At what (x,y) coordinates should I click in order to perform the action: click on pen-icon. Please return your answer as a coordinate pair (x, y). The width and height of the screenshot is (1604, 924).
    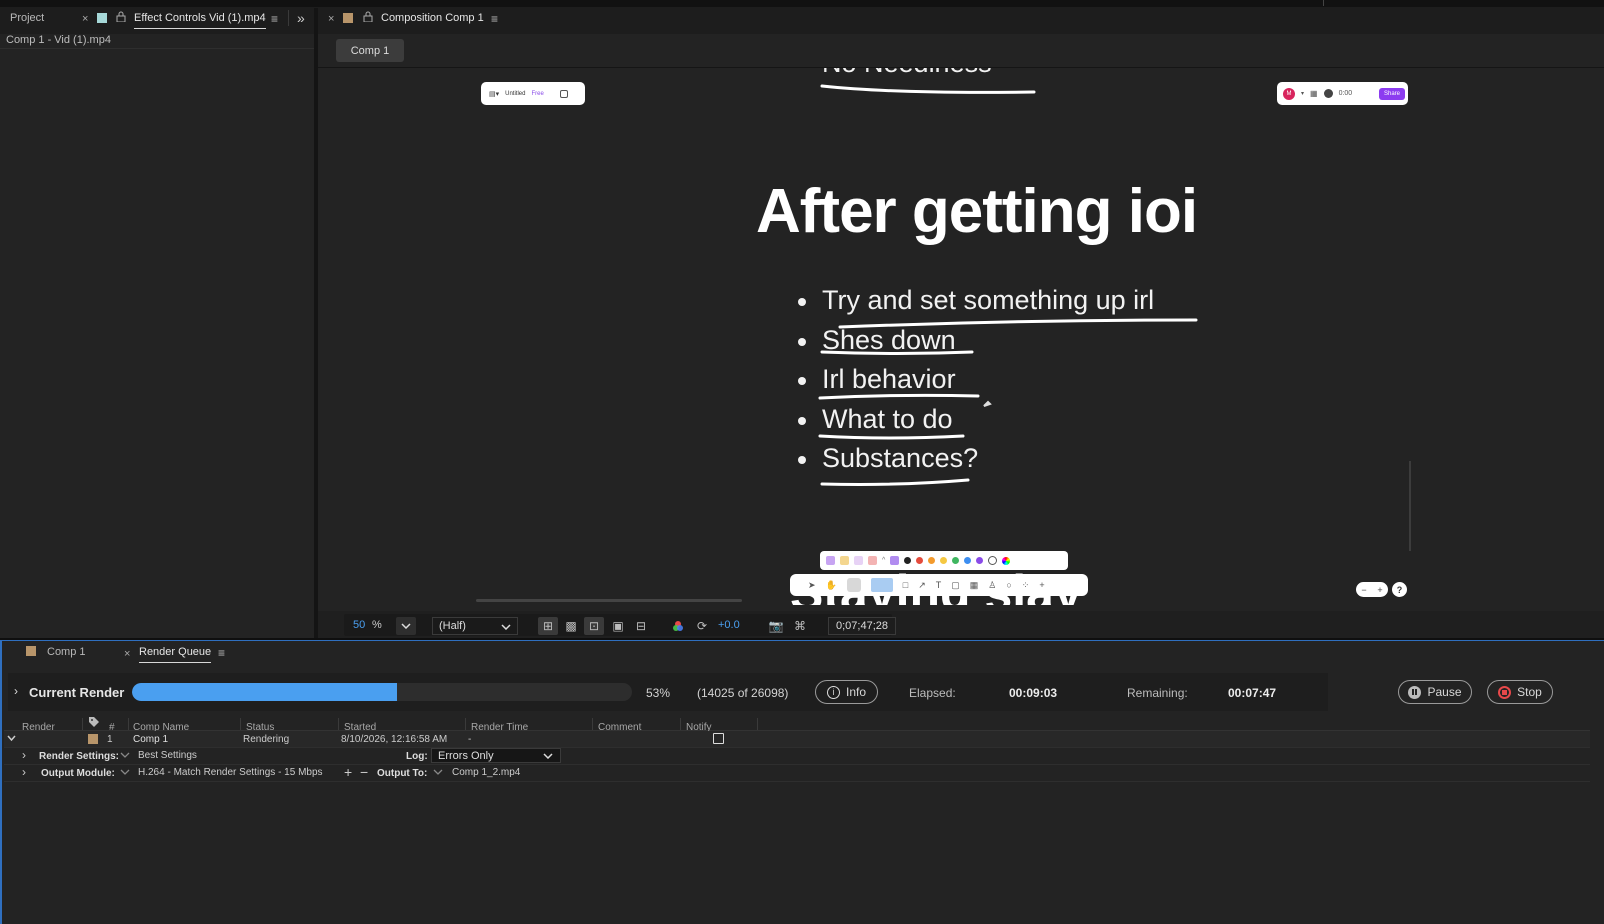
    Looking at the image, I should click on (830, 560).